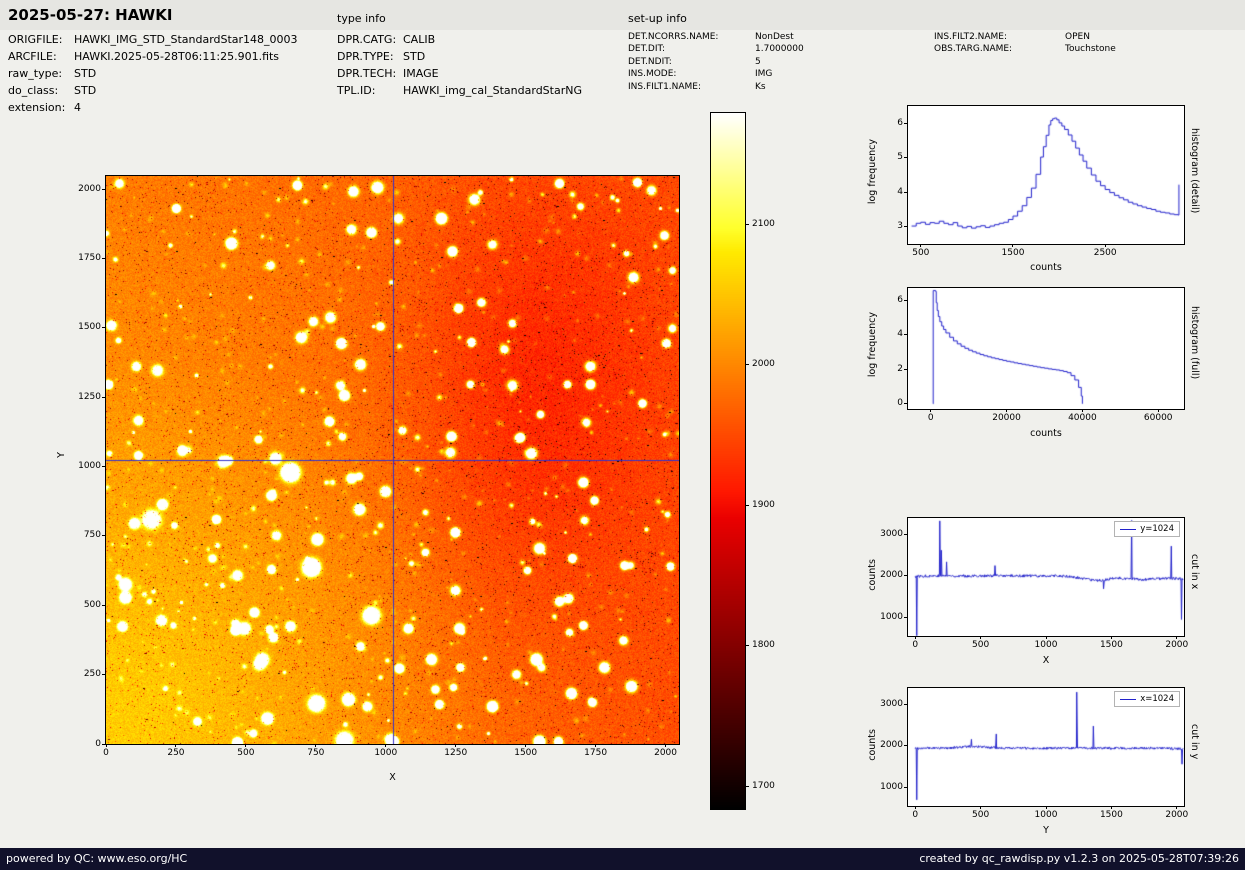  I want to click on type-info-heading: type info, so click(361, 18).